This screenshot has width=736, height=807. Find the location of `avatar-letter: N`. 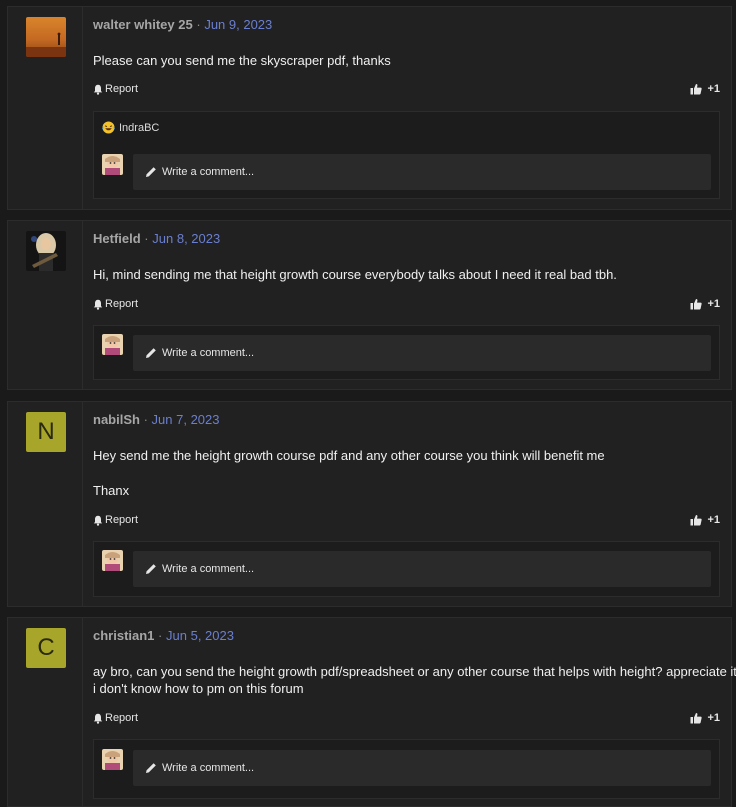

avatar-letter: N is located at coordinates (46, 431).